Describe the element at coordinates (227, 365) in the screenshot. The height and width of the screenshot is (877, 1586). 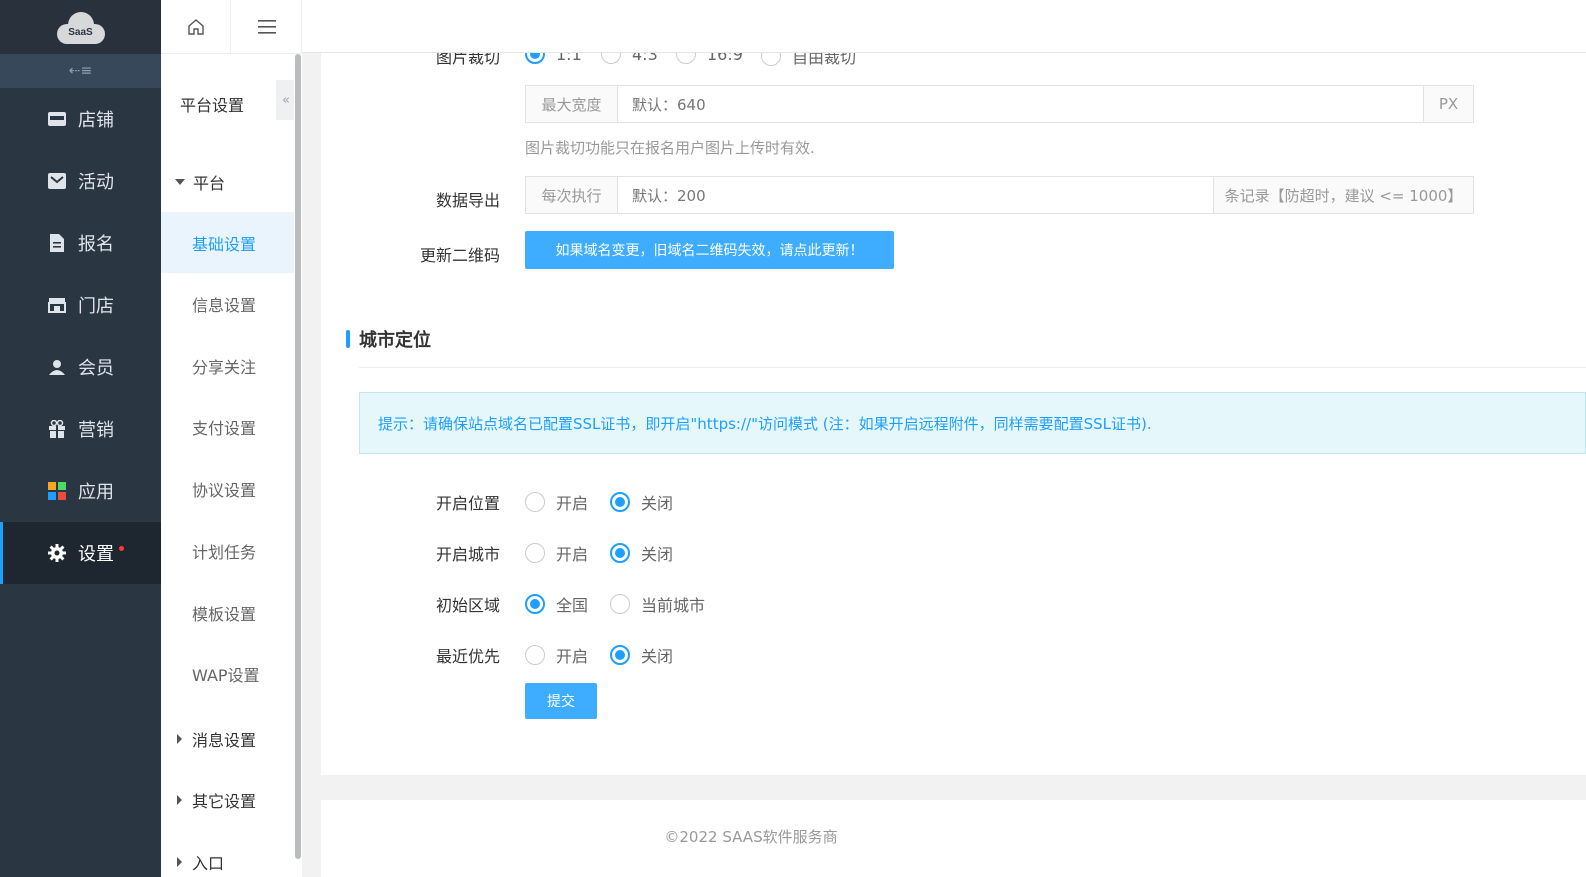
I see `sub-item-share: 分享关注` at that location.